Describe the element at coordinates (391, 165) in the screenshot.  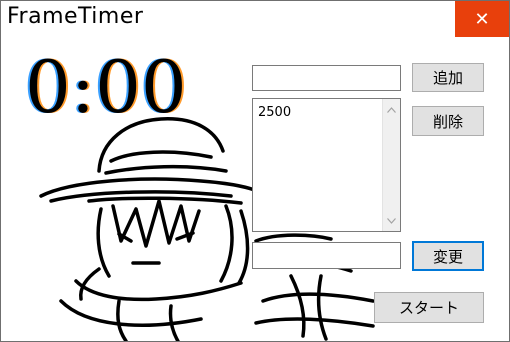
I see `listbox-scrollbar` at that location.